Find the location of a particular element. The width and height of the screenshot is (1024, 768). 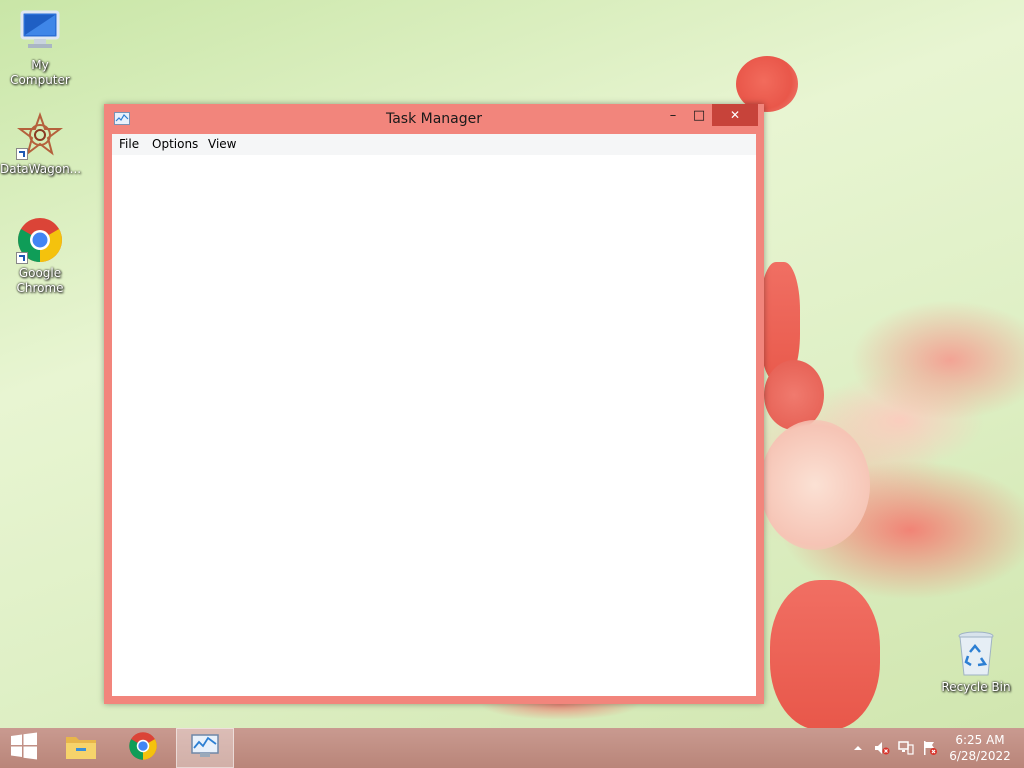

menu-file: File is located at coordinates (129, 144).